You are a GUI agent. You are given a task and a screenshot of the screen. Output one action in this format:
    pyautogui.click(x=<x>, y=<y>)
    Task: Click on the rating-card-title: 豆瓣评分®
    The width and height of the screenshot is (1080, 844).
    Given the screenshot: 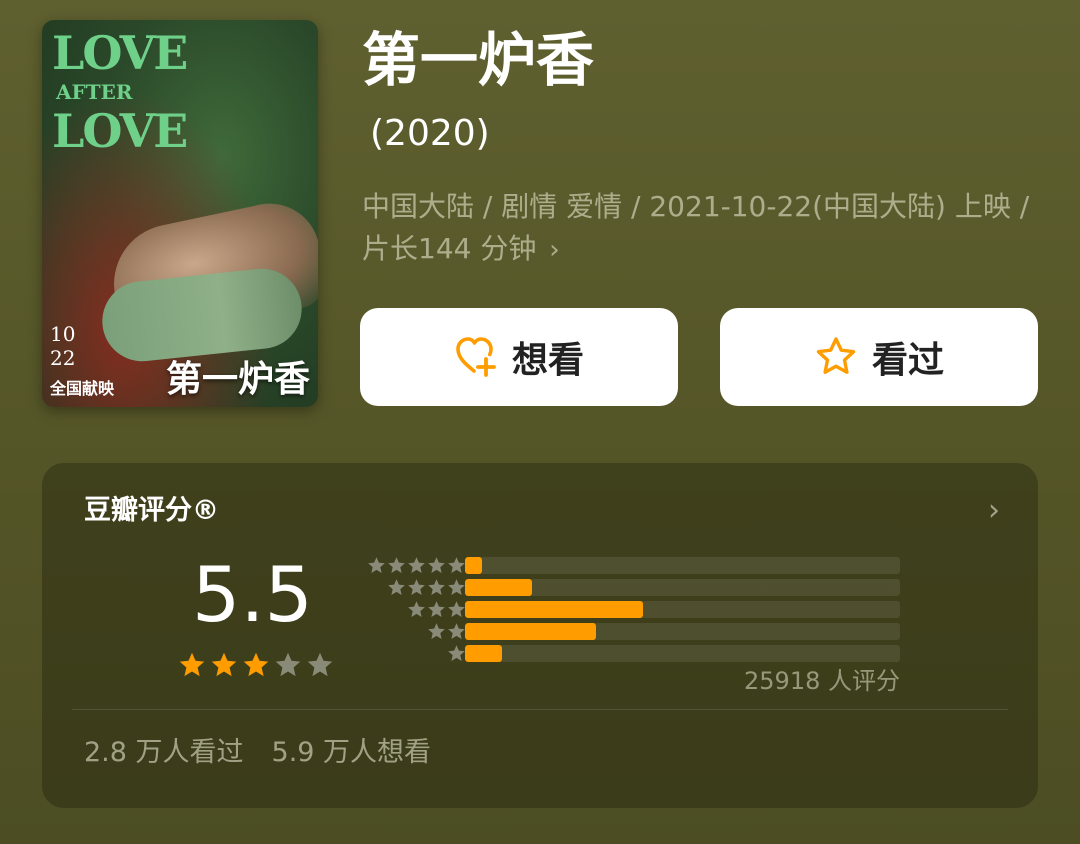 What is the action you would take?
    pyautogui.click(x=151, y=510)
    